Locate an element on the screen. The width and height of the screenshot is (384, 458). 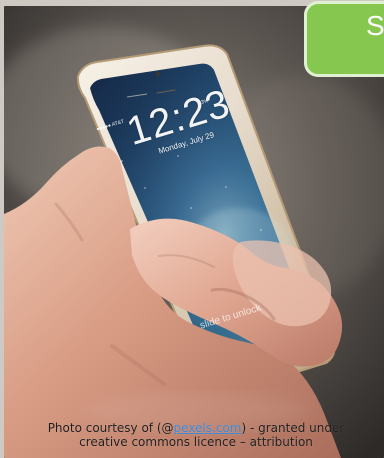
pexels-link: pexels.com is located at coordinates (208, 428).